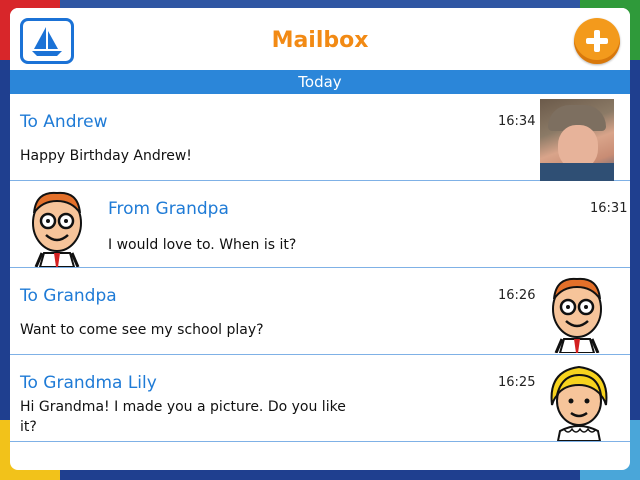  Describe the element at coordinates (517, 121) in the screenshot. I see `message-time: 16:34` at that location.